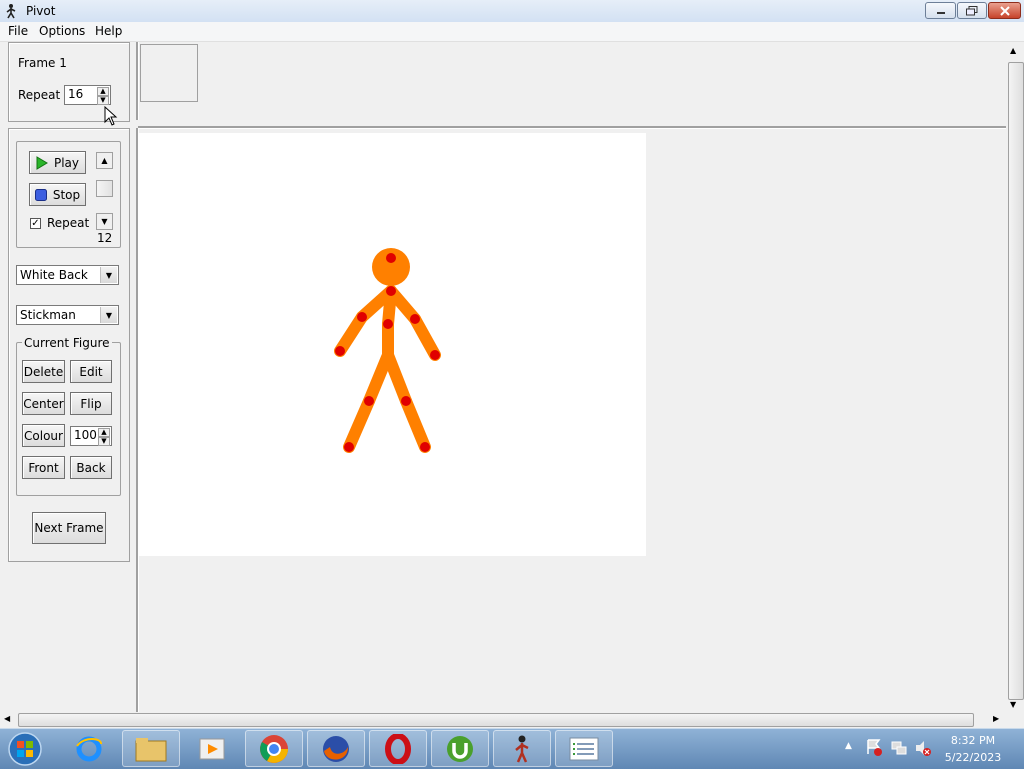 This screenshot has height=769, width=1024. Describe the element at coordinates (923, 748) in the screenshot. I see `volume-muted-icon` at that location.